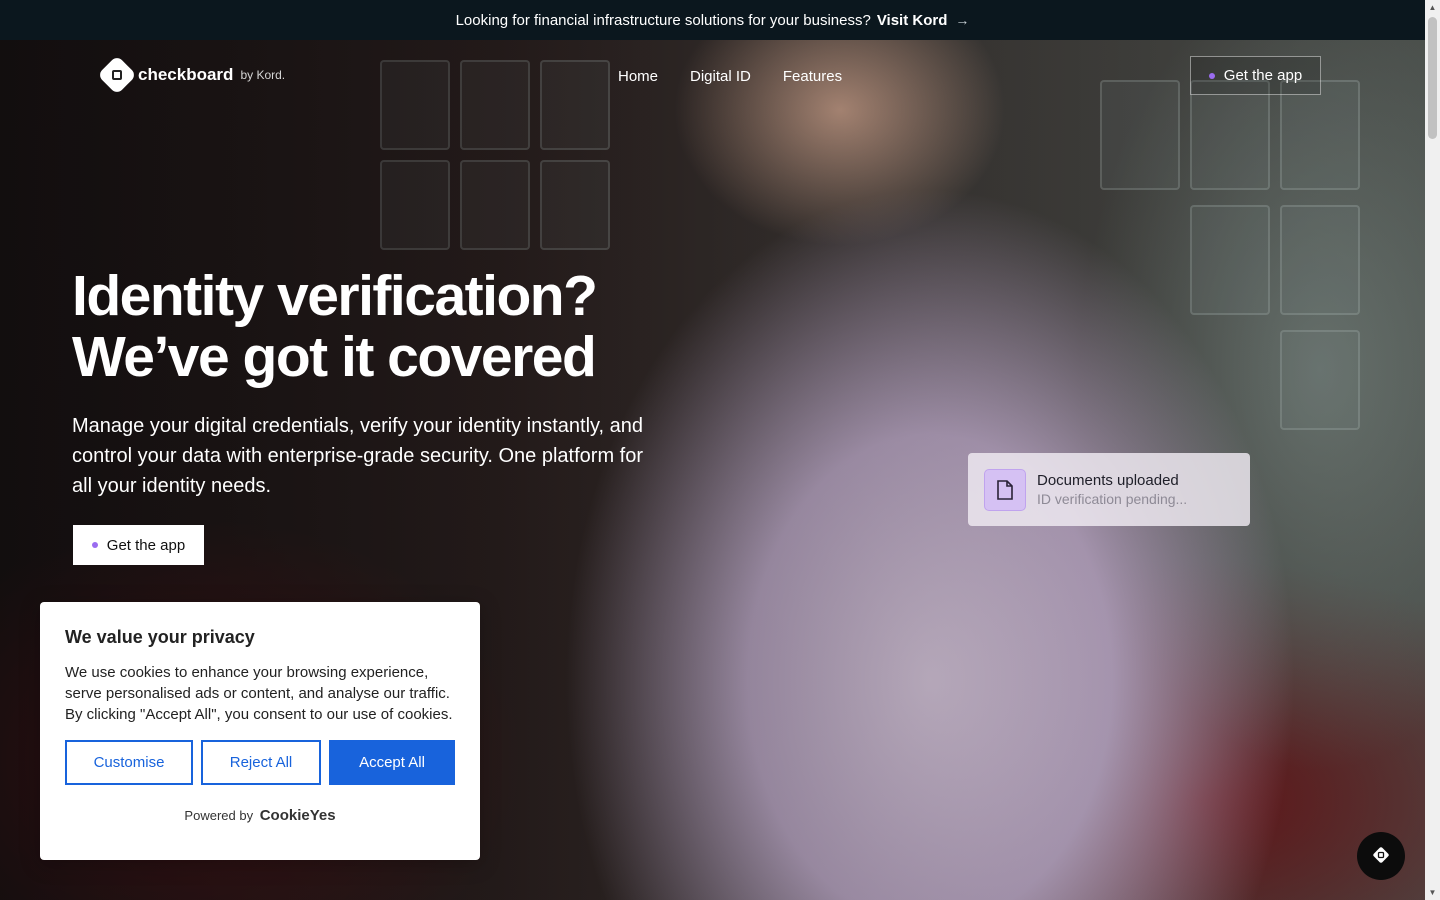 This screenshot has width=1440, height=900. I want to click on hero-headline-line2: We’ve got it covered, so click(334, 357).